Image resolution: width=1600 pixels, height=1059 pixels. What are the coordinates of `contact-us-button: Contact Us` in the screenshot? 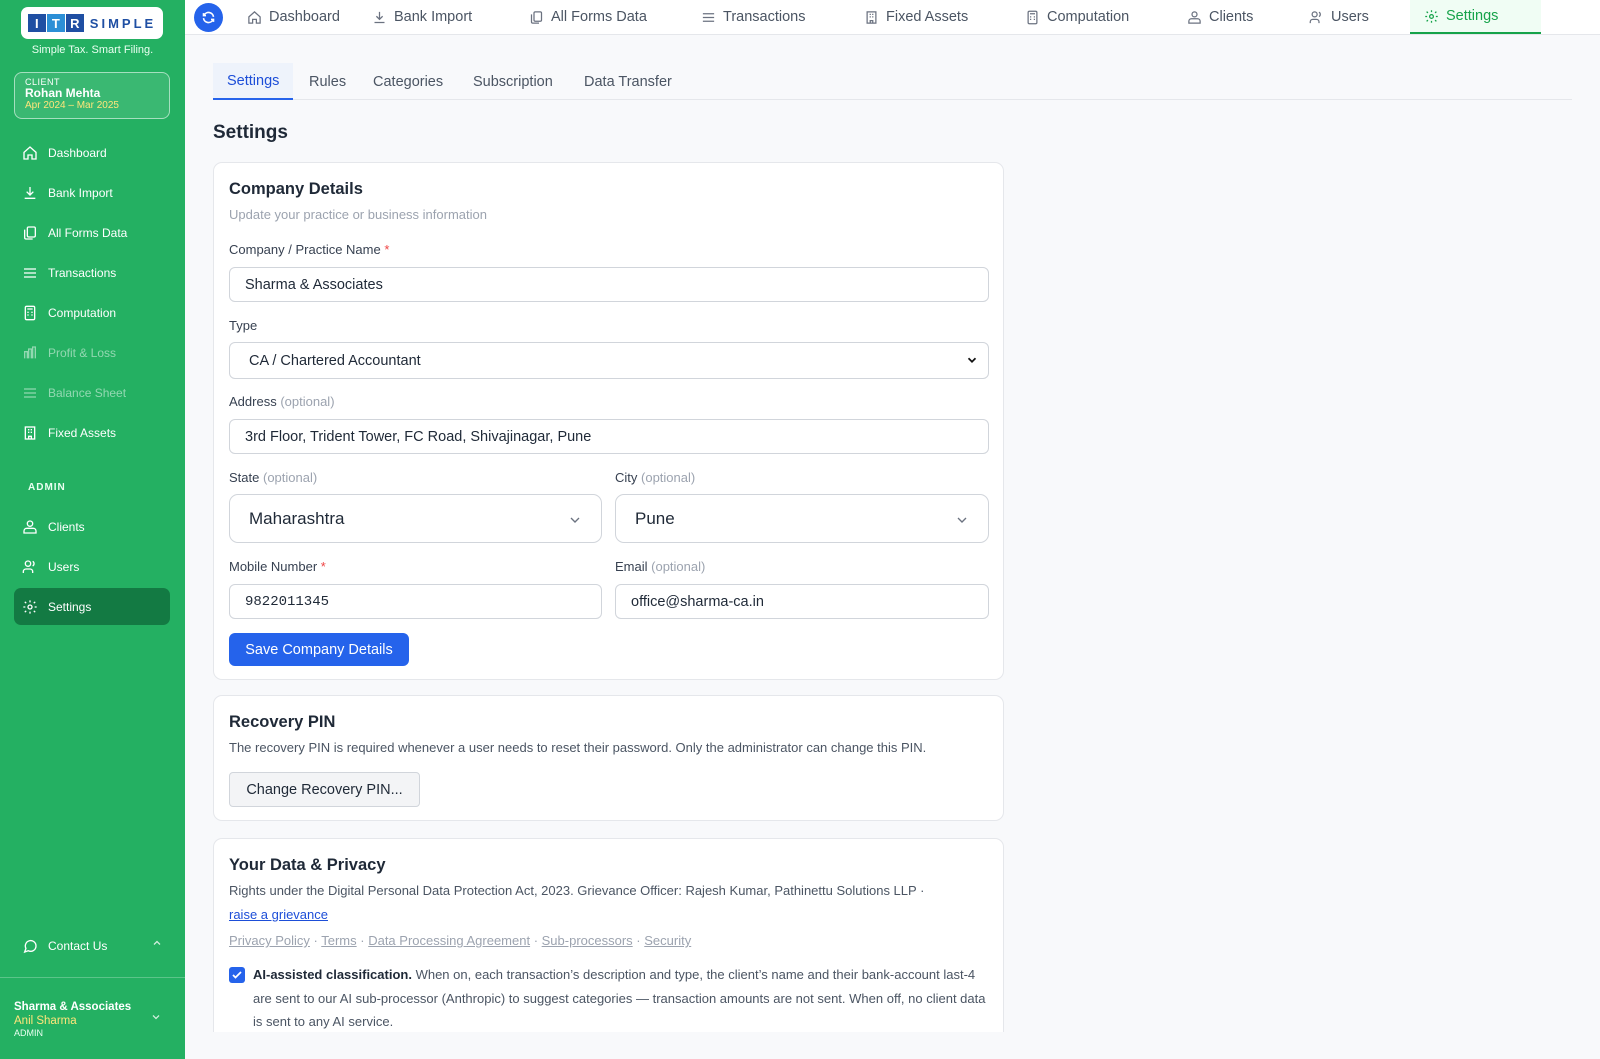 It's located at (92, 945).